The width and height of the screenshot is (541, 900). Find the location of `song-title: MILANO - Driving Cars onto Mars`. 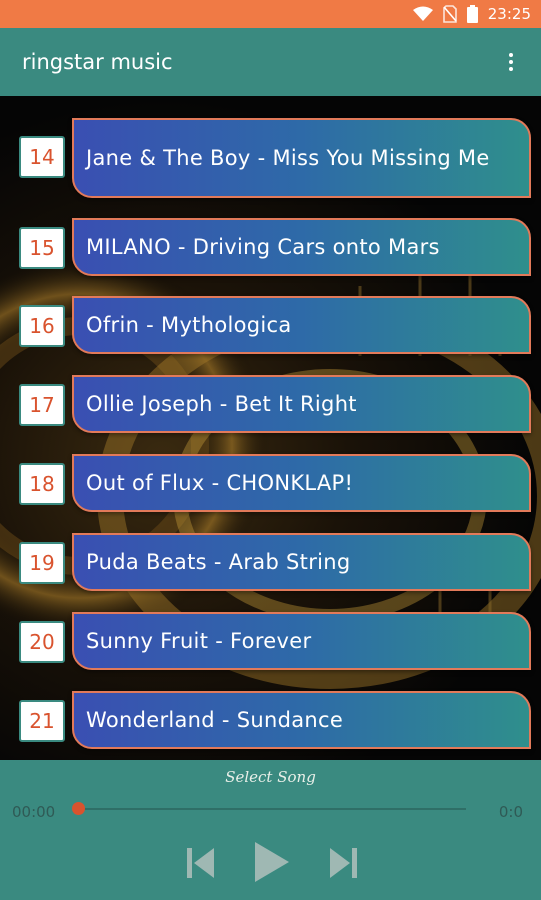

song-title: MILANO - Driving Cars onto Mars is located at coordinates (301, 247).